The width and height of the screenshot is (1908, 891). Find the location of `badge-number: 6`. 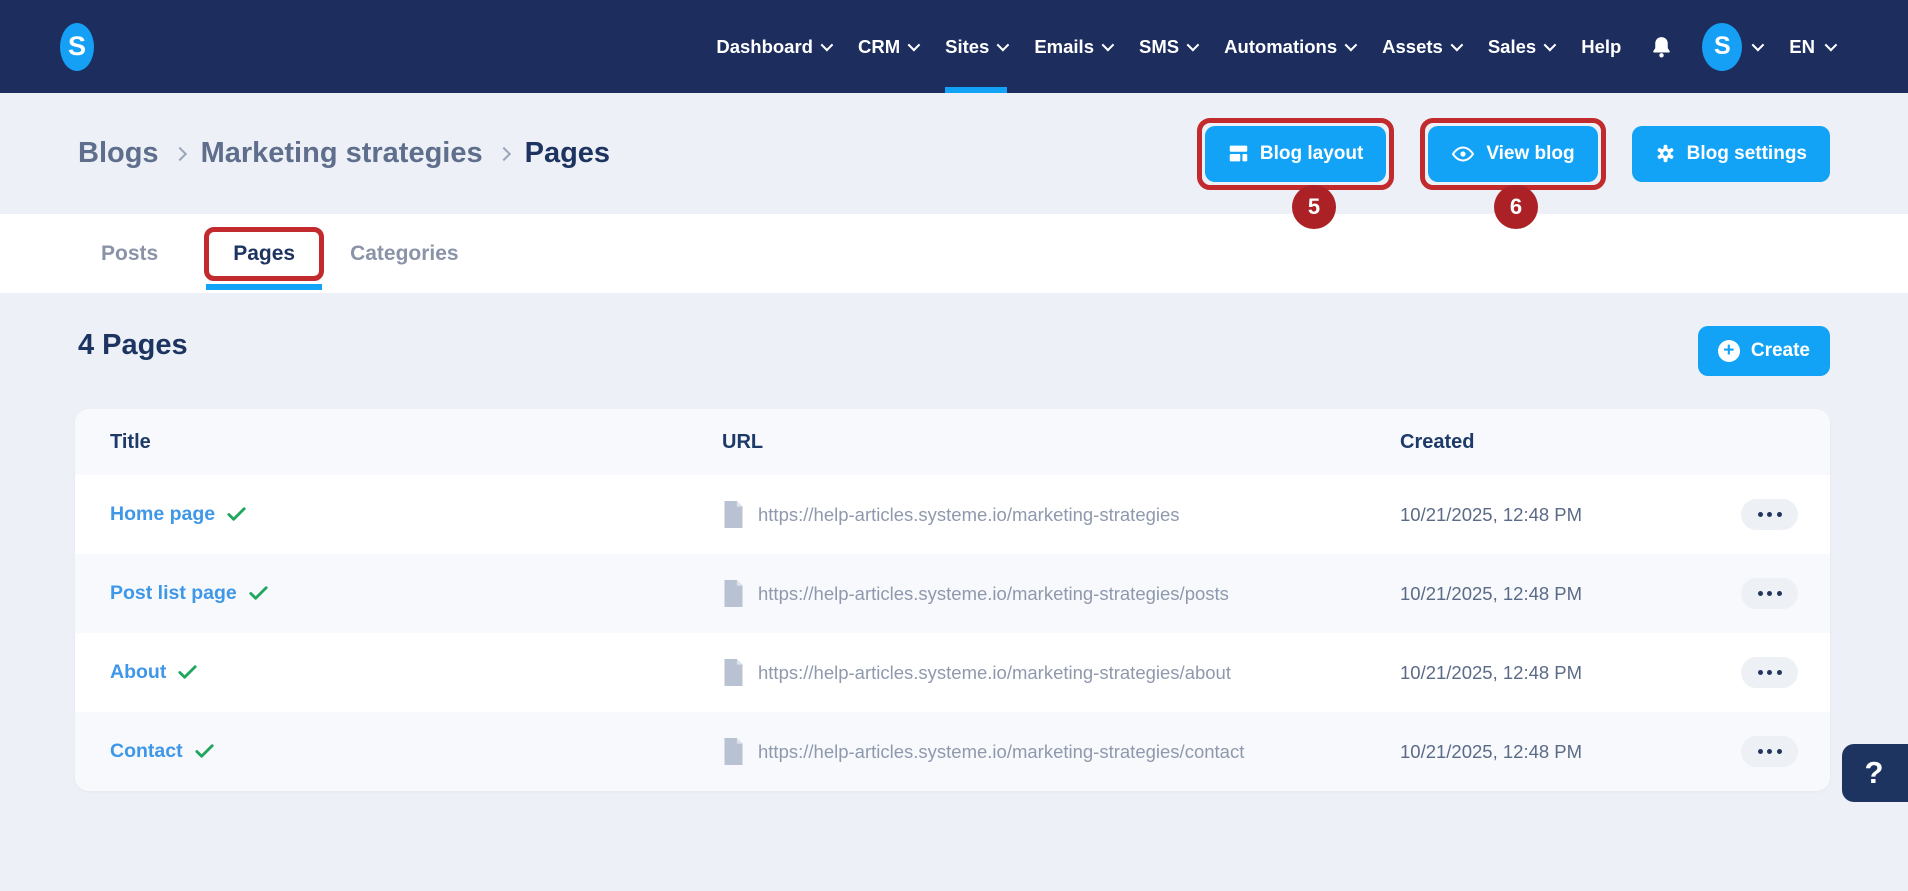

badge-number: 6 is located at coordinates (1516, 206).